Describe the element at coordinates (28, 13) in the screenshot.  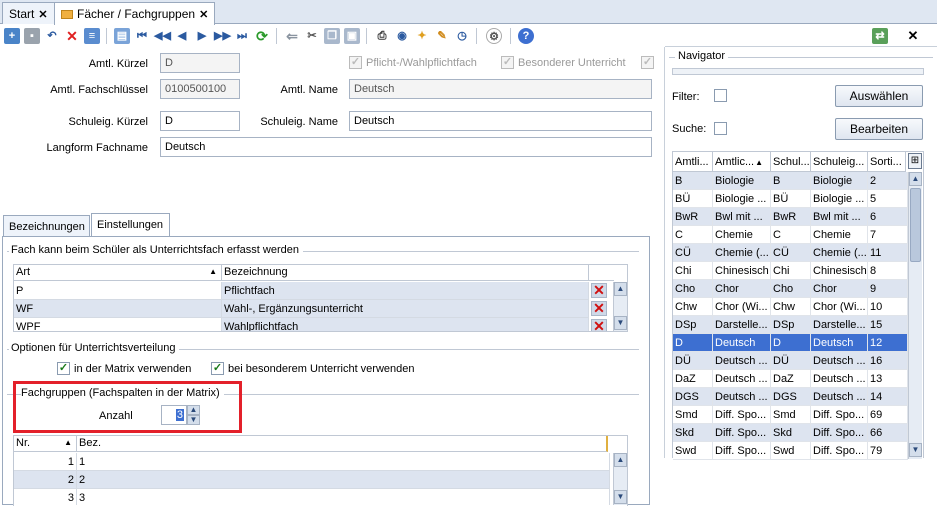
I see `tab-start: Start ✕` at that location.